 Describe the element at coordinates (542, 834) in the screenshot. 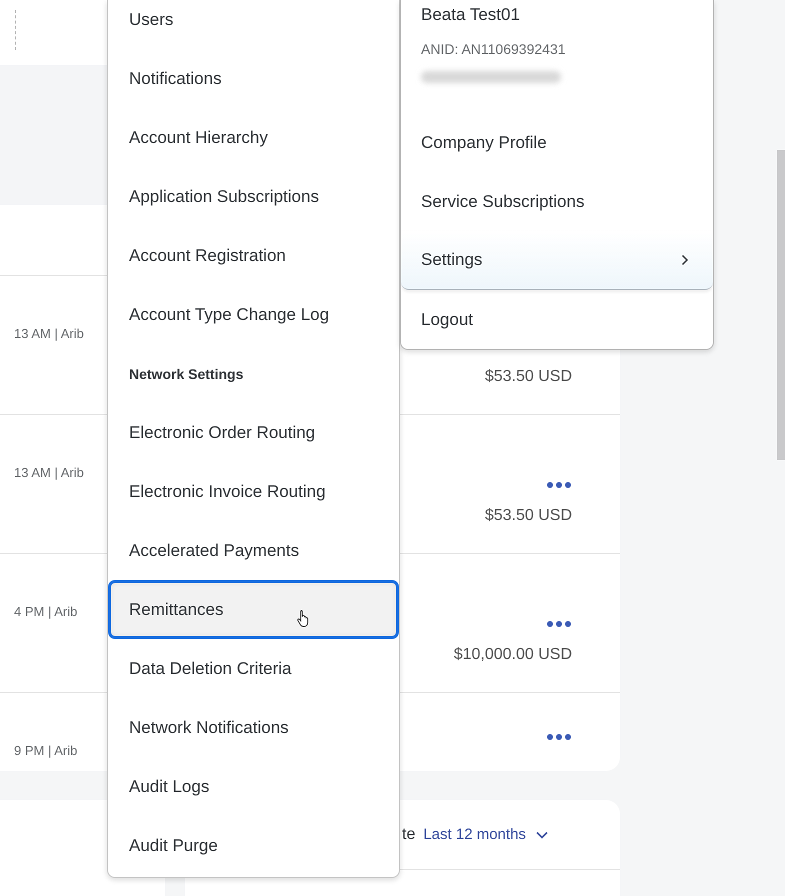

I see `chevron-down-icon` at that location.